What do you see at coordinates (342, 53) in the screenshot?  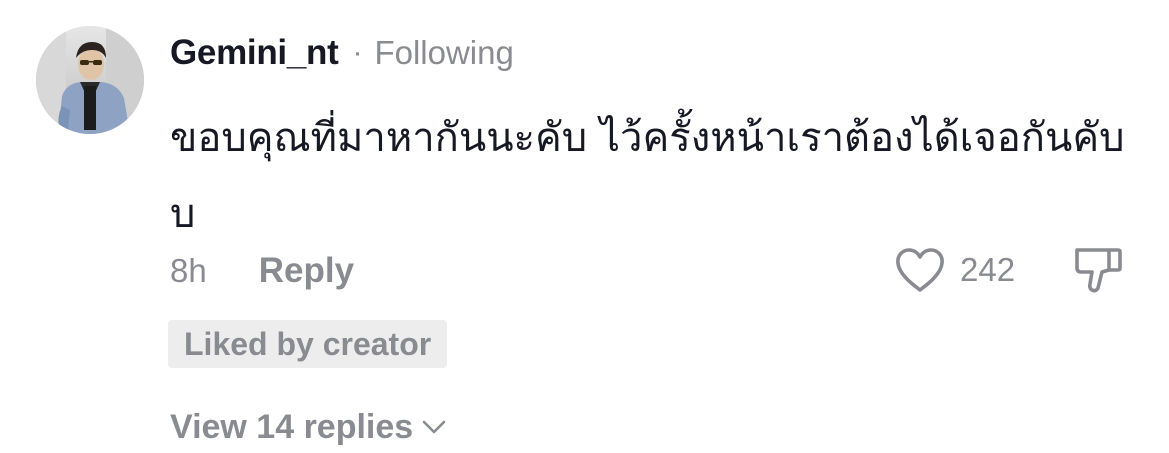 I see `comment-header: Gemini_nt · Following` at bounding box center [342, 53].